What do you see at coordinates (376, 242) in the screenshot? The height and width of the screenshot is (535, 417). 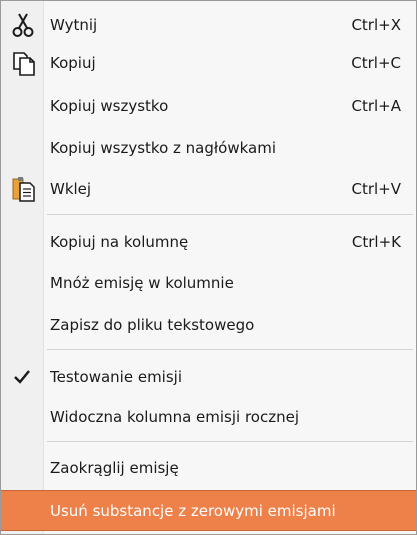 I see `menu-item-shortcut: Ctrl+K` at bounding box center [376, 242].